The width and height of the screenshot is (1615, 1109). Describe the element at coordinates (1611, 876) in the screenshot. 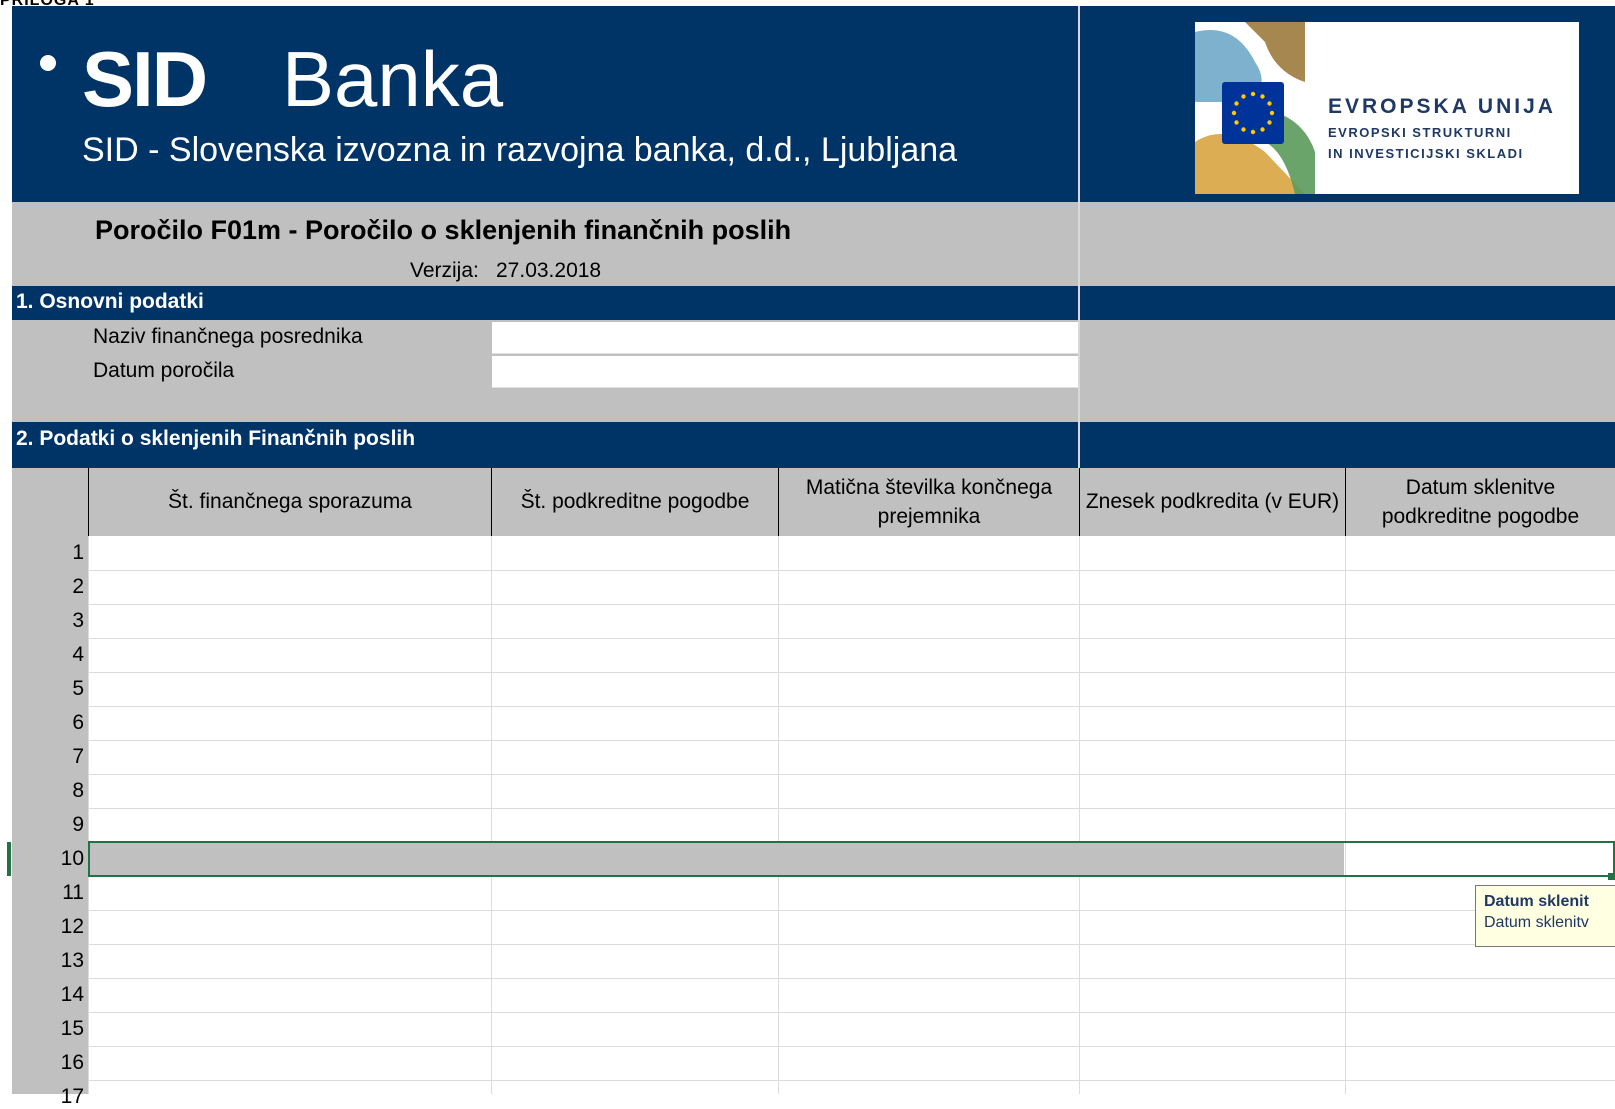

I see `fill-handle` at that location.